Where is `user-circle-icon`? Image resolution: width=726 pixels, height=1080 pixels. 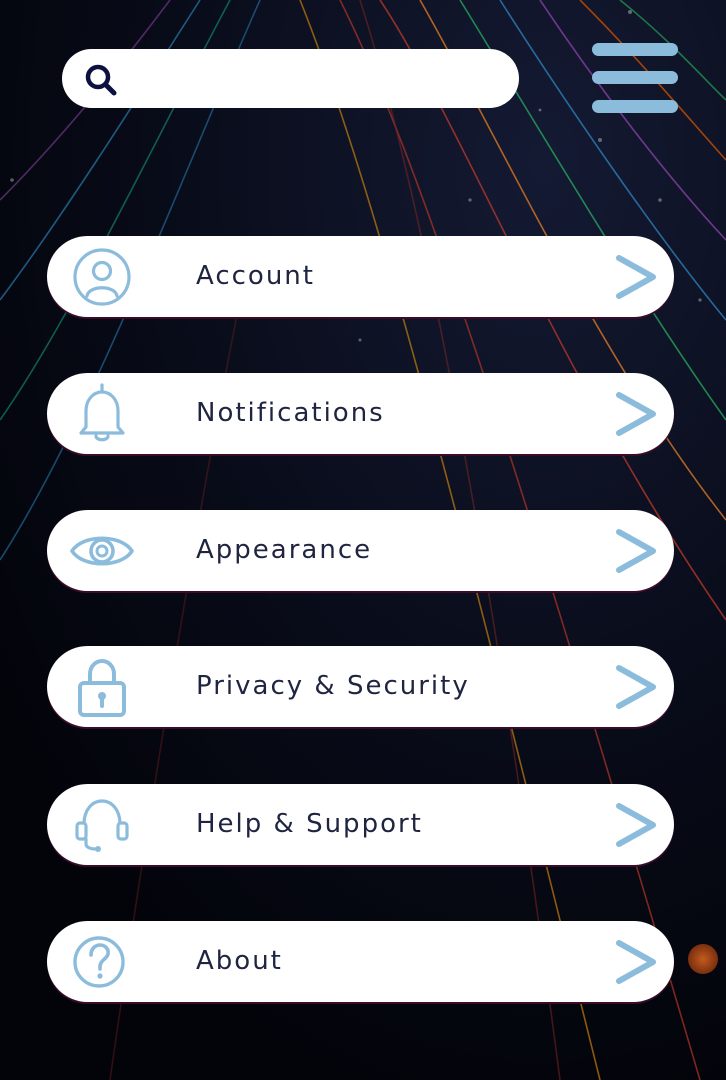
user-circle-icon is located at coordinates (102, 277).